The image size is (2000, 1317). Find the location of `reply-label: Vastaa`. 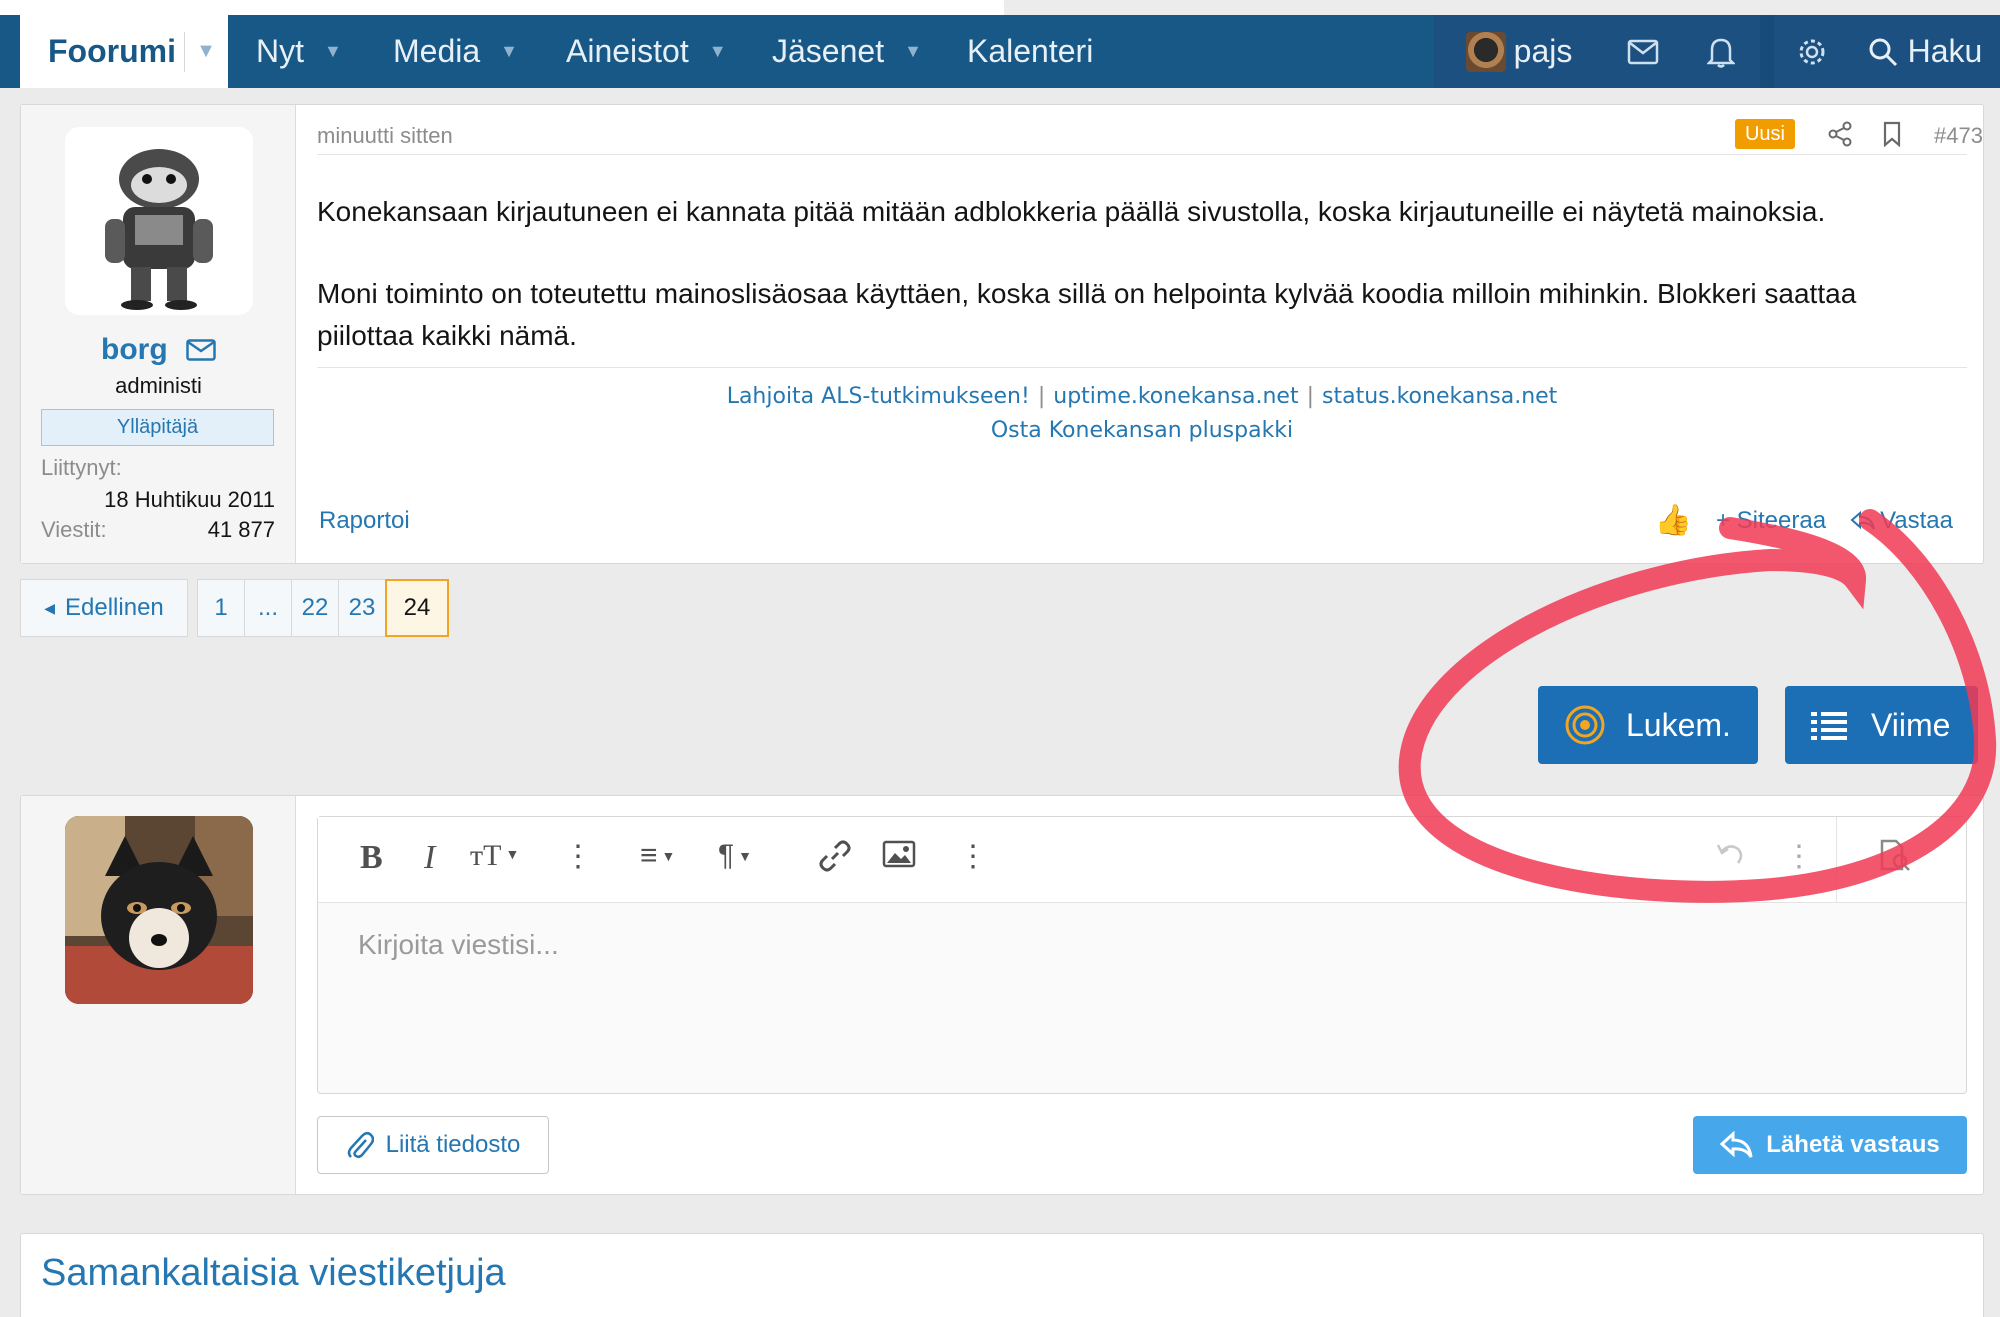

reply-label: Vastaa is located at coordinates (1916, 520).